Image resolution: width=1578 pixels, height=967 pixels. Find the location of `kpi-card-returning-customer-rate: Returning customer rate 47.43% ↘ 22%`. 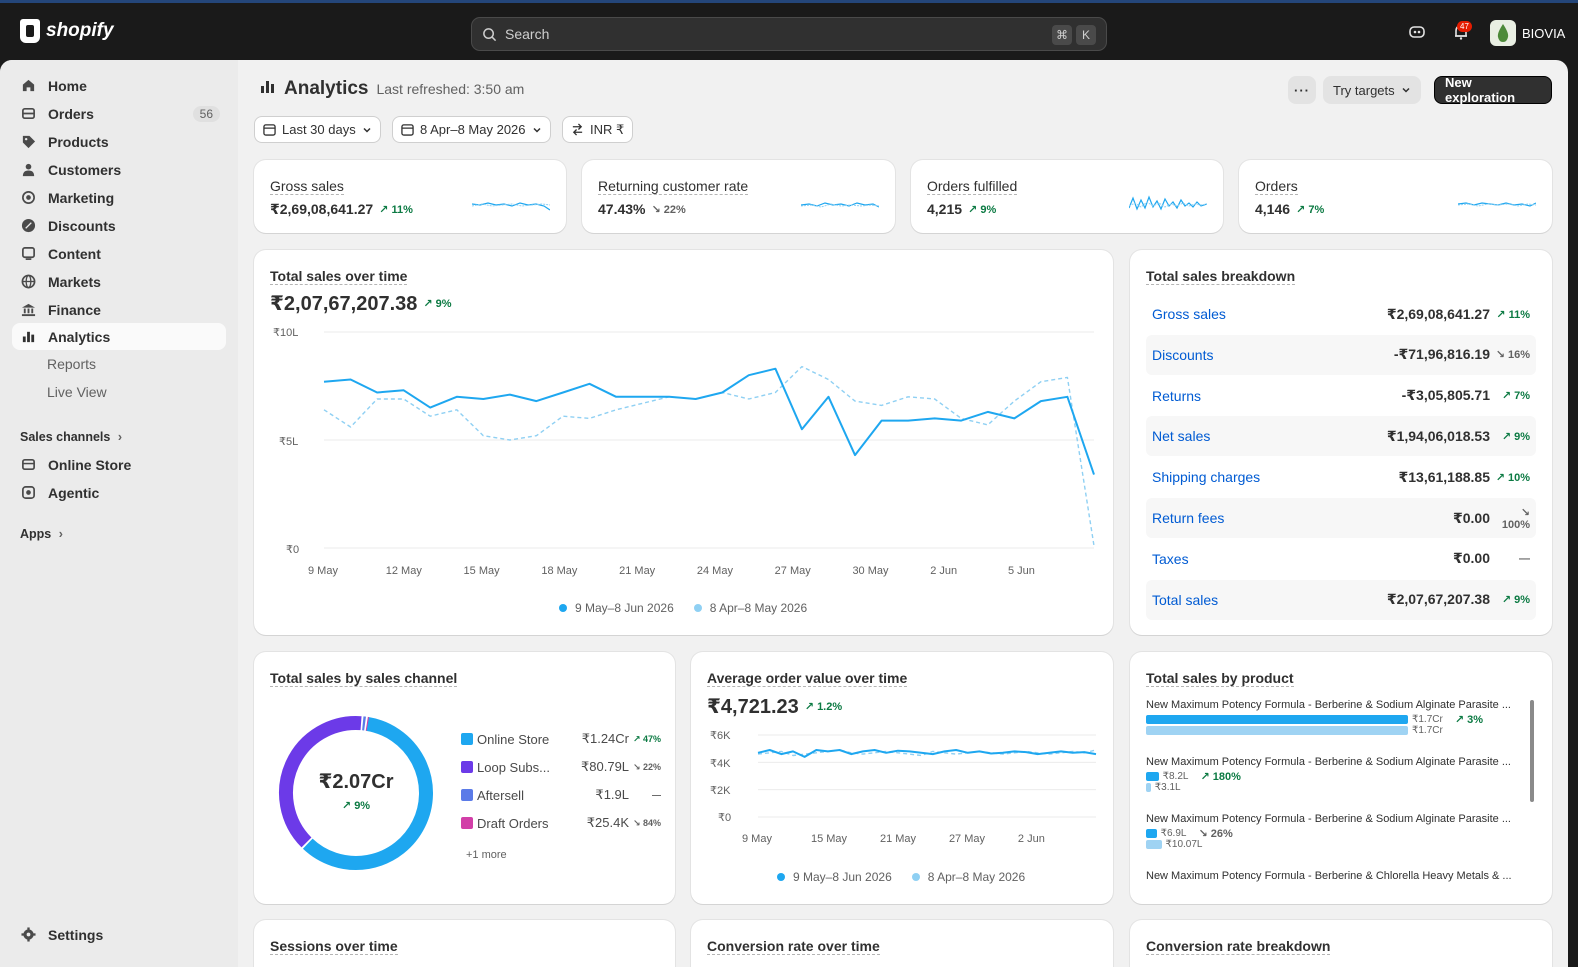

kpi-card-returning-customer-rate: Returning customer rate 47.43% ↘ 22% is located at coordinates (738, 196).